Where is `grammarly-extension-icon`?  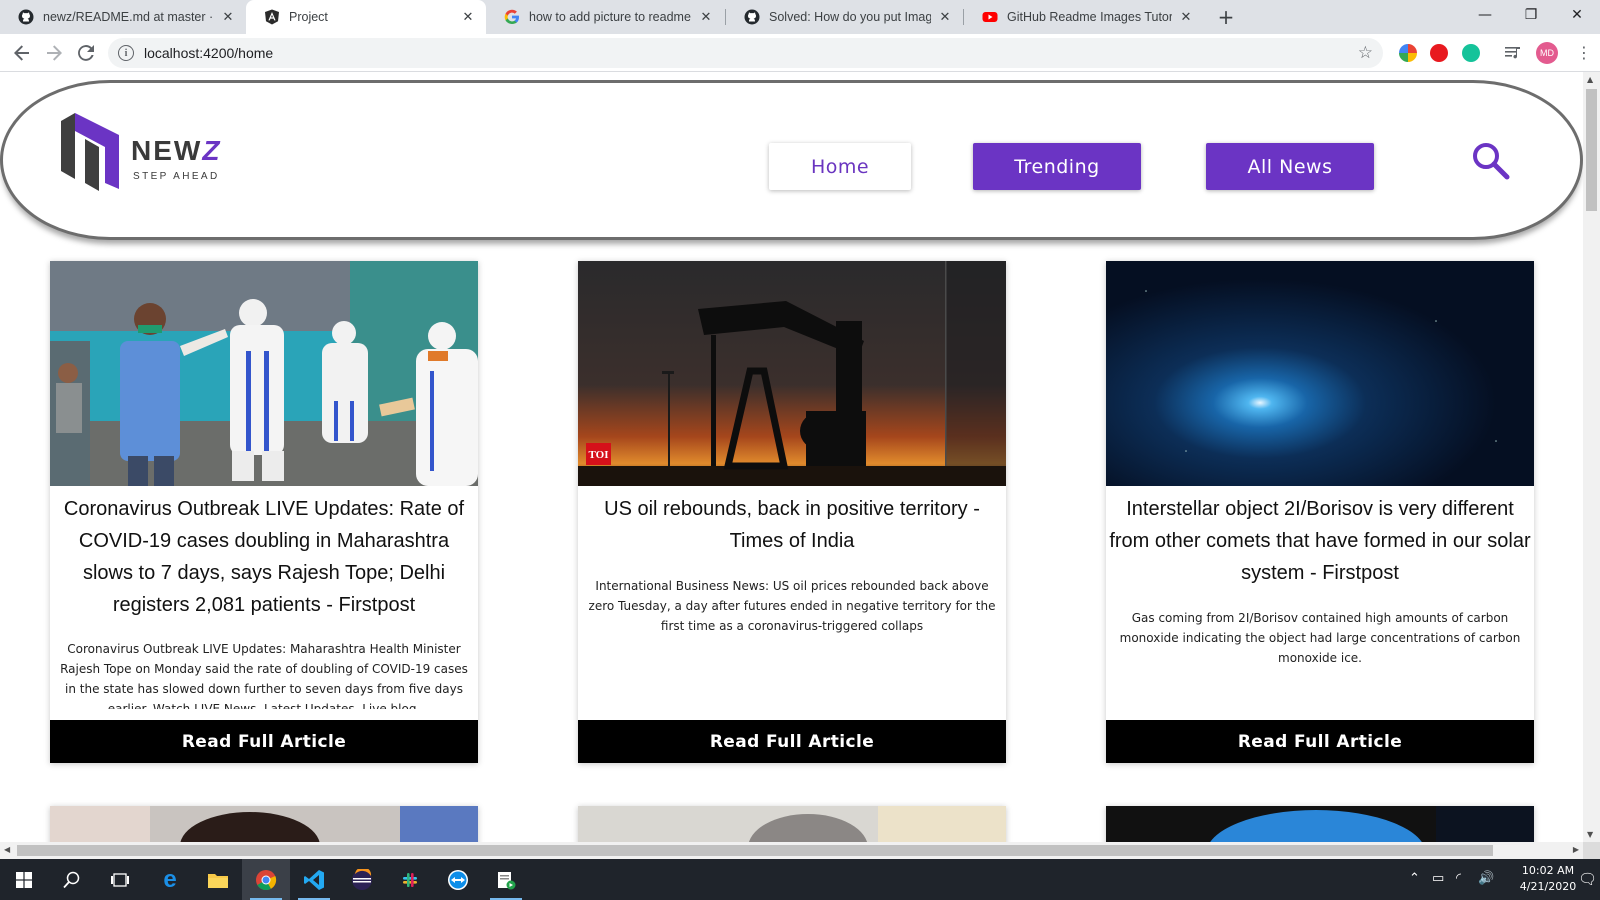
grammarly-extension-icon is located at coordinates (1471, 53).